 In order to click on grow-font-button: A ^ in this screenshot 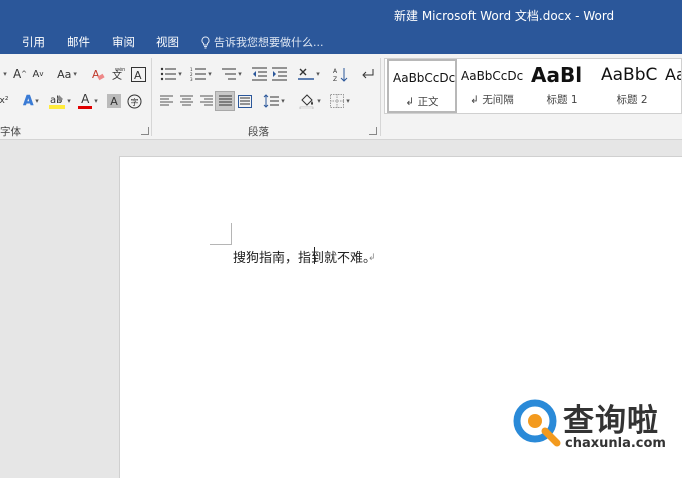, I will do `click(20, 74)`.